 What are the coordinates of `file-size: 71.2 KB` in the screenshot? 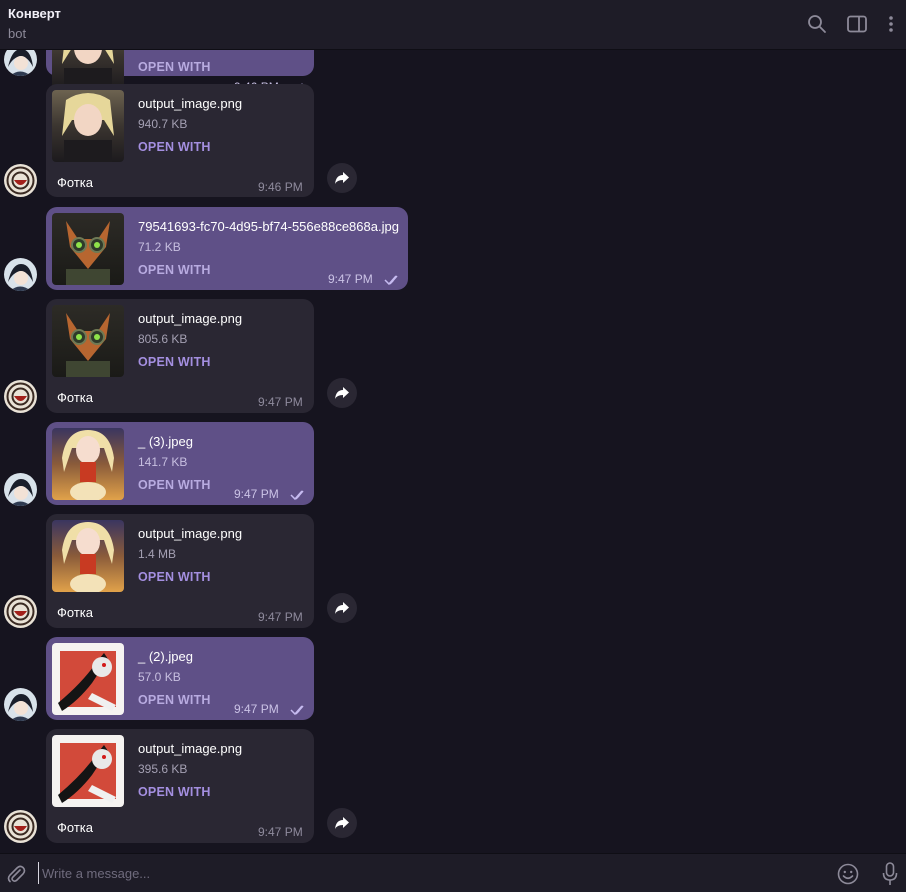 It's located at (159, 247).